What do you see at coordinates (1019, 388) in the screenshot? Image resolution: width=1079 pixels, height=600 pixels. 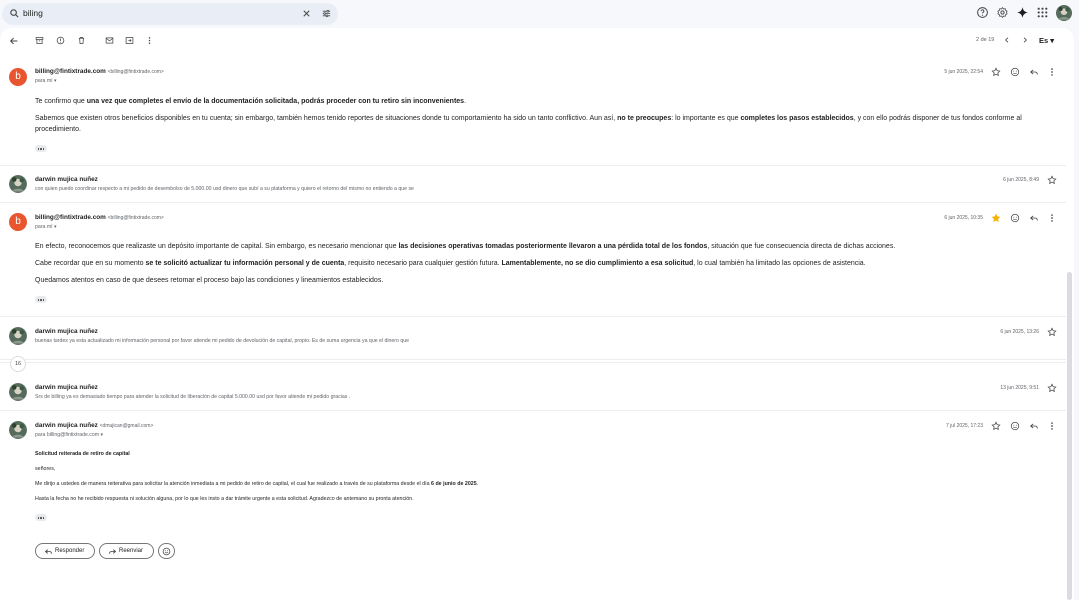 I see `message-date: 13 jun 2025, 9:51` at bounding box center [1019, 388].